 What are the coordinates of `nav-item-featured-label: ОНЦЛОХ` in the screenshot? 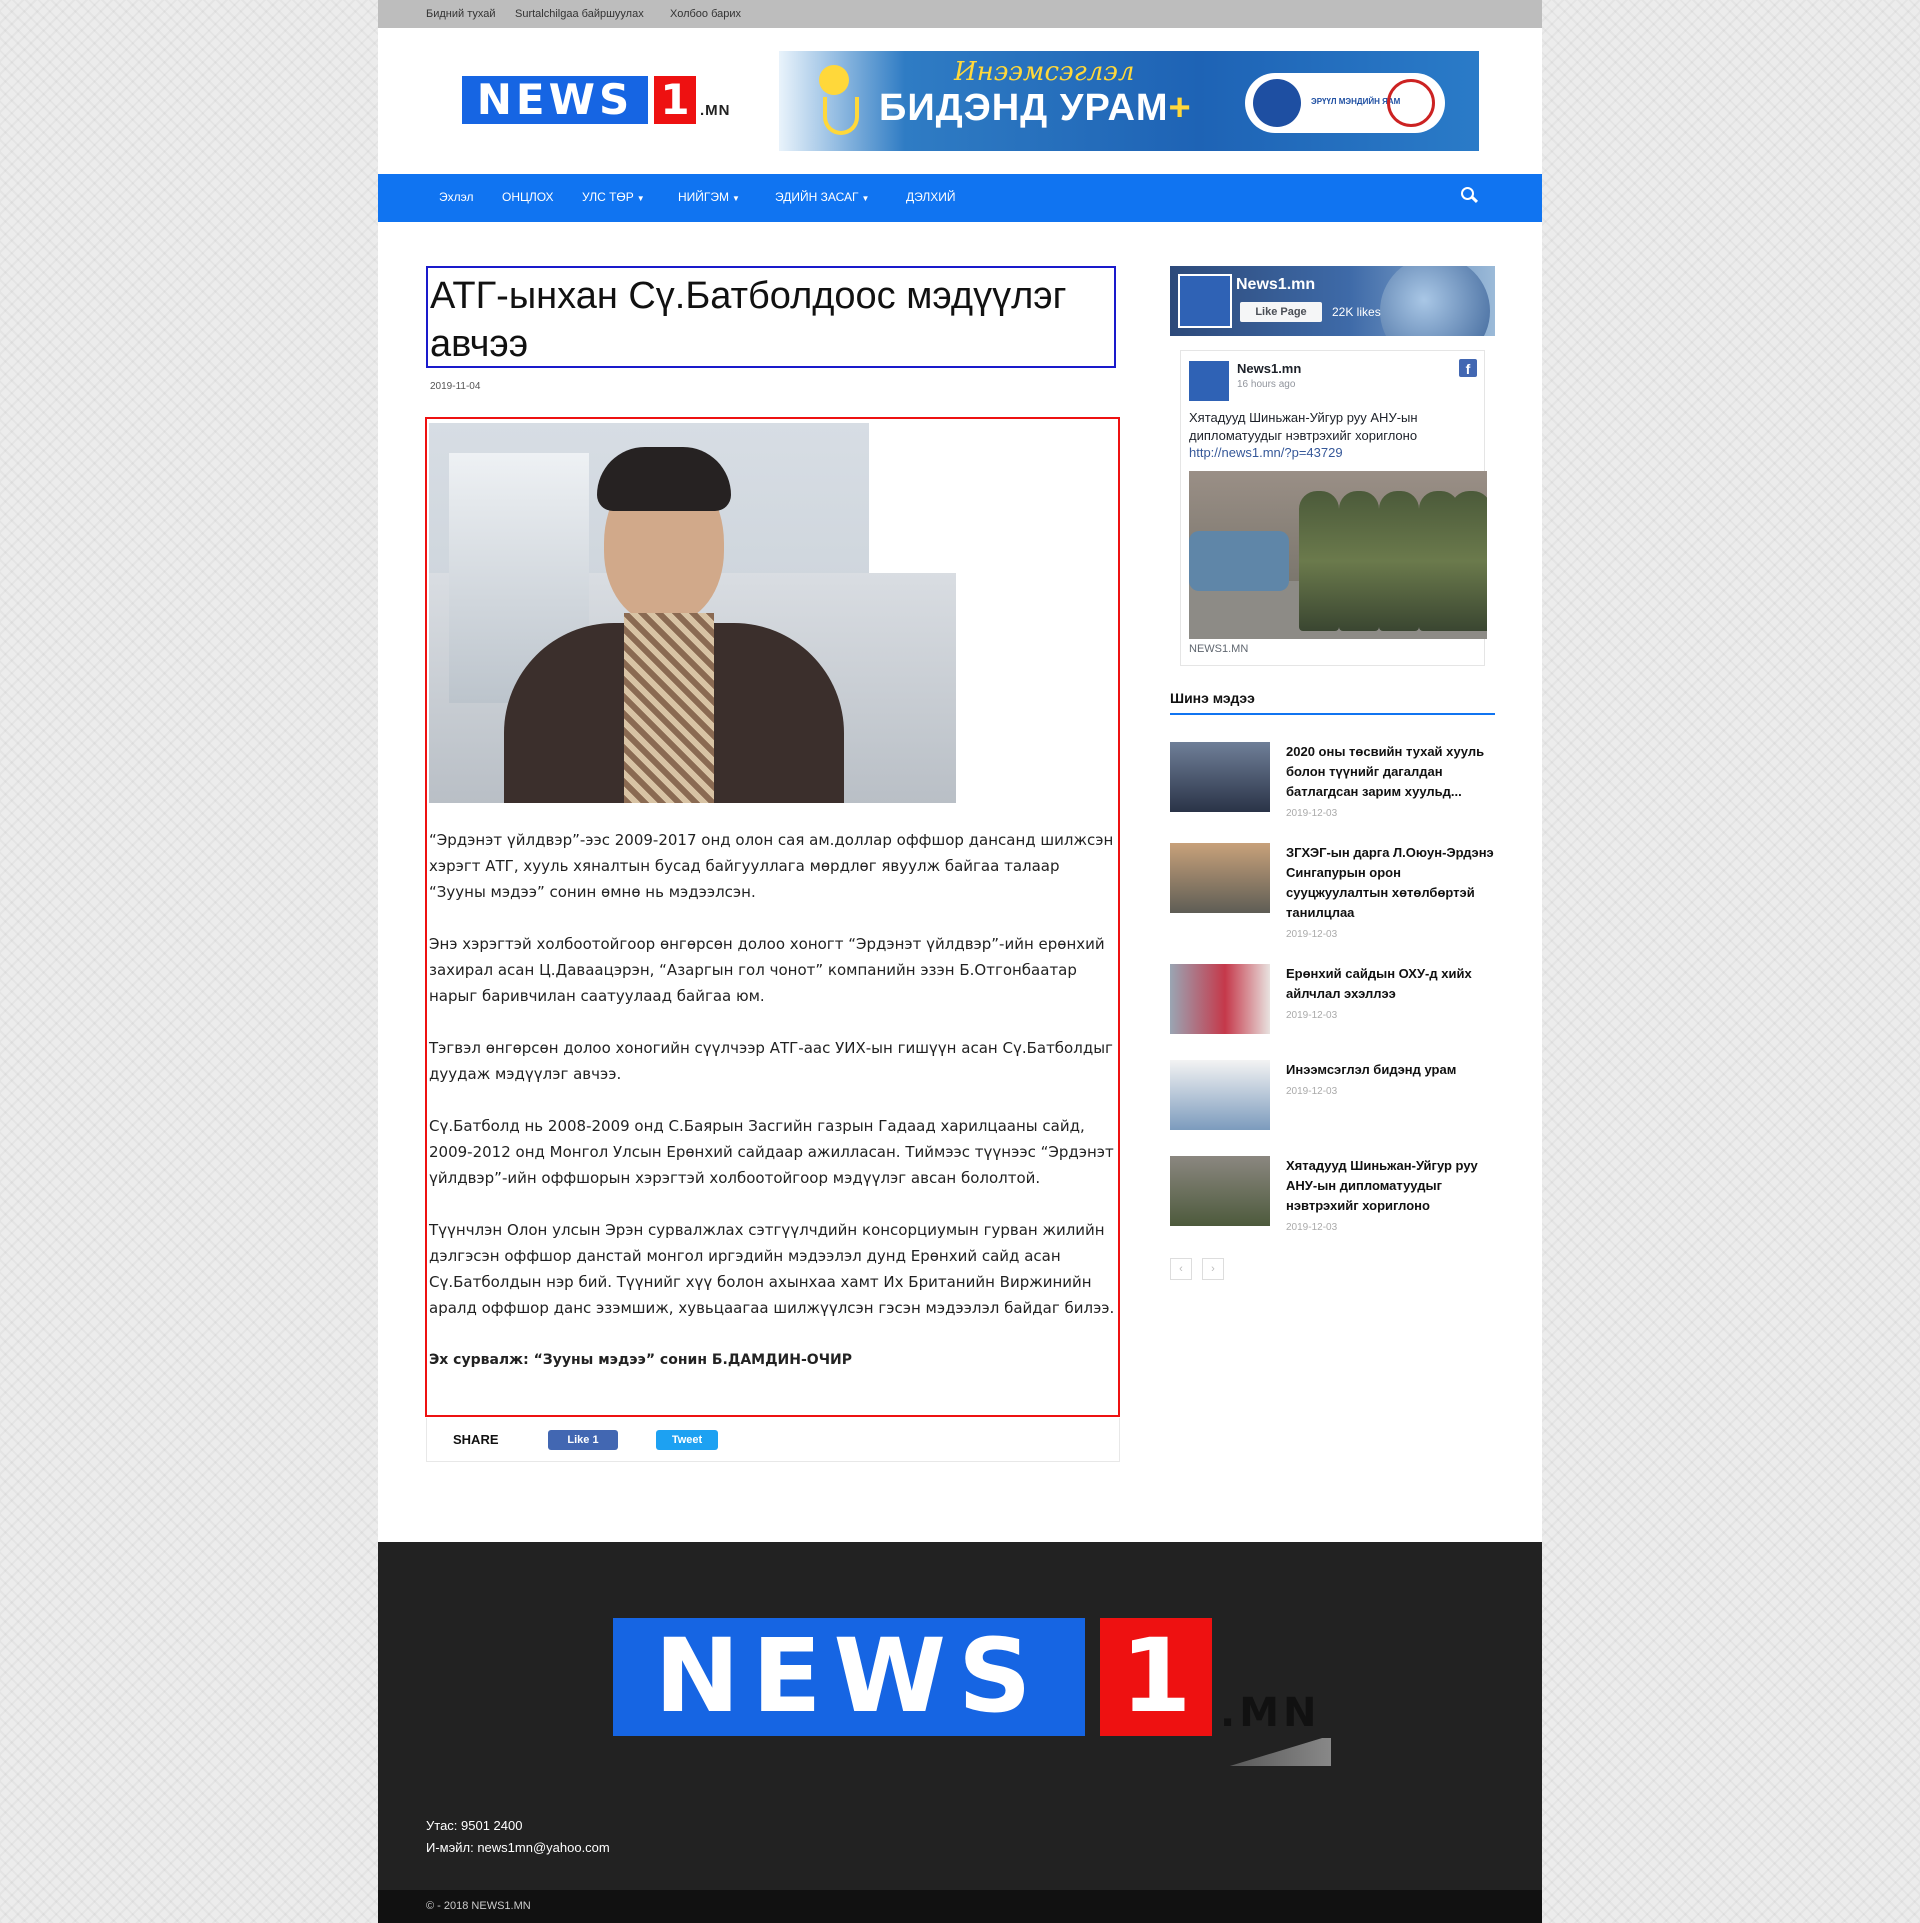 It's located at (528, 197).